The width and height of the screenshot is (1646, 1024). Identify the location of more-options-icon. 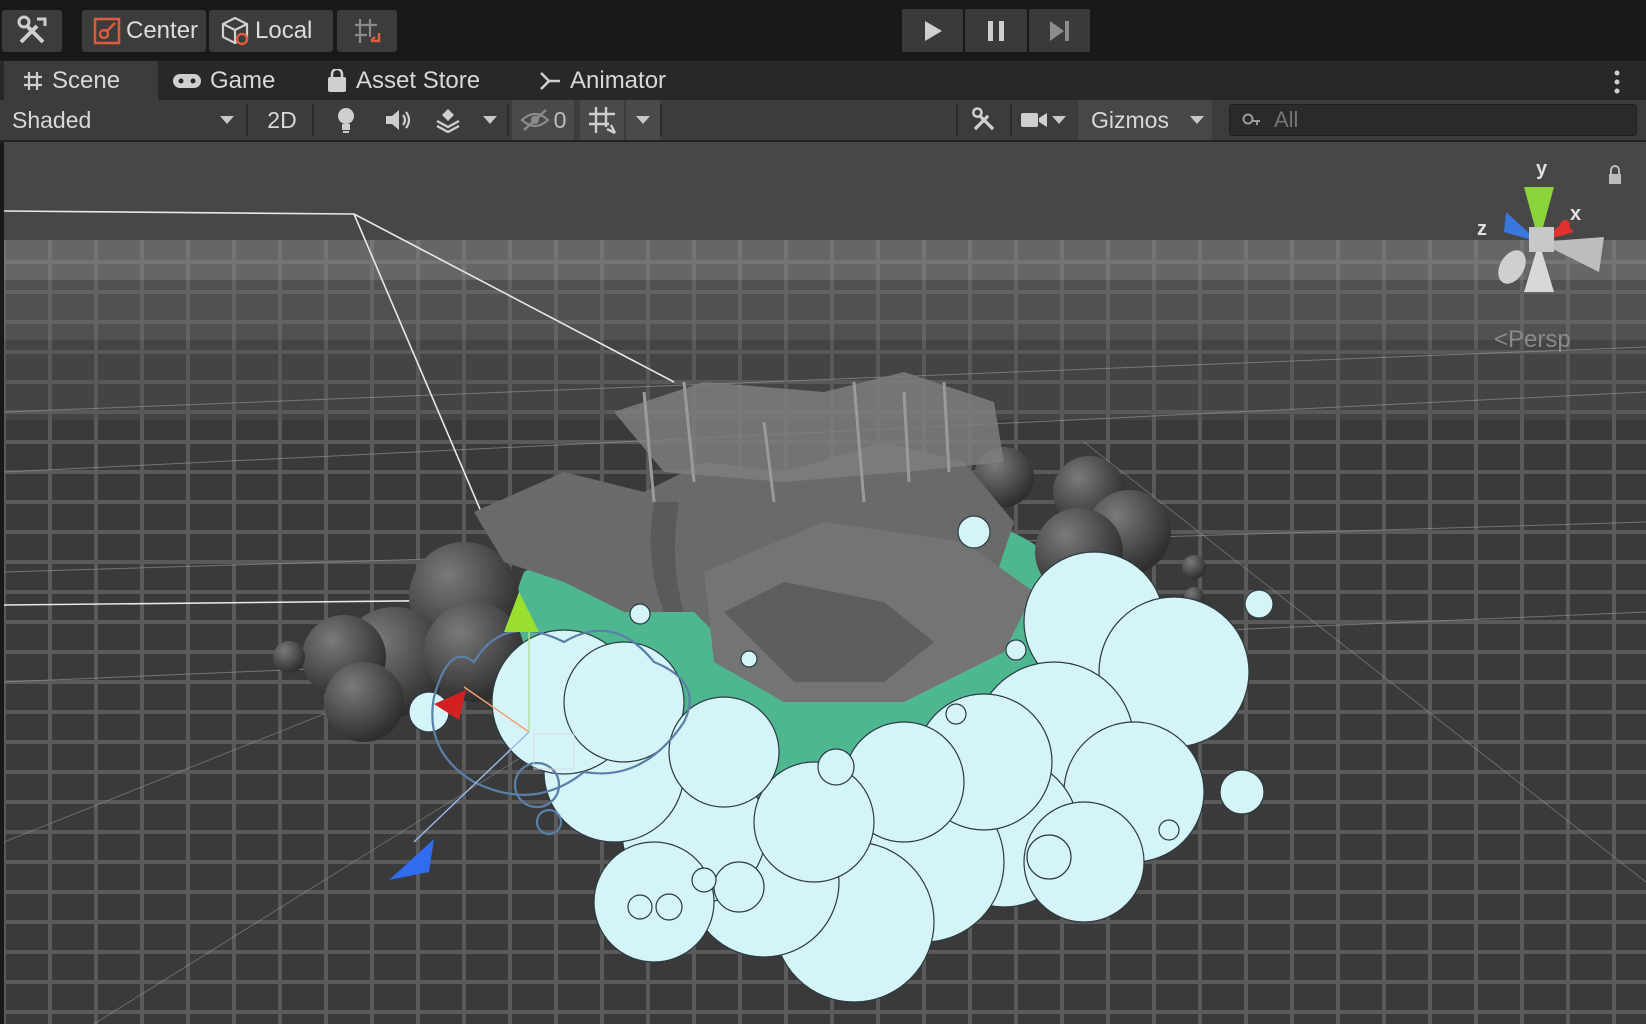
(1617, 82).